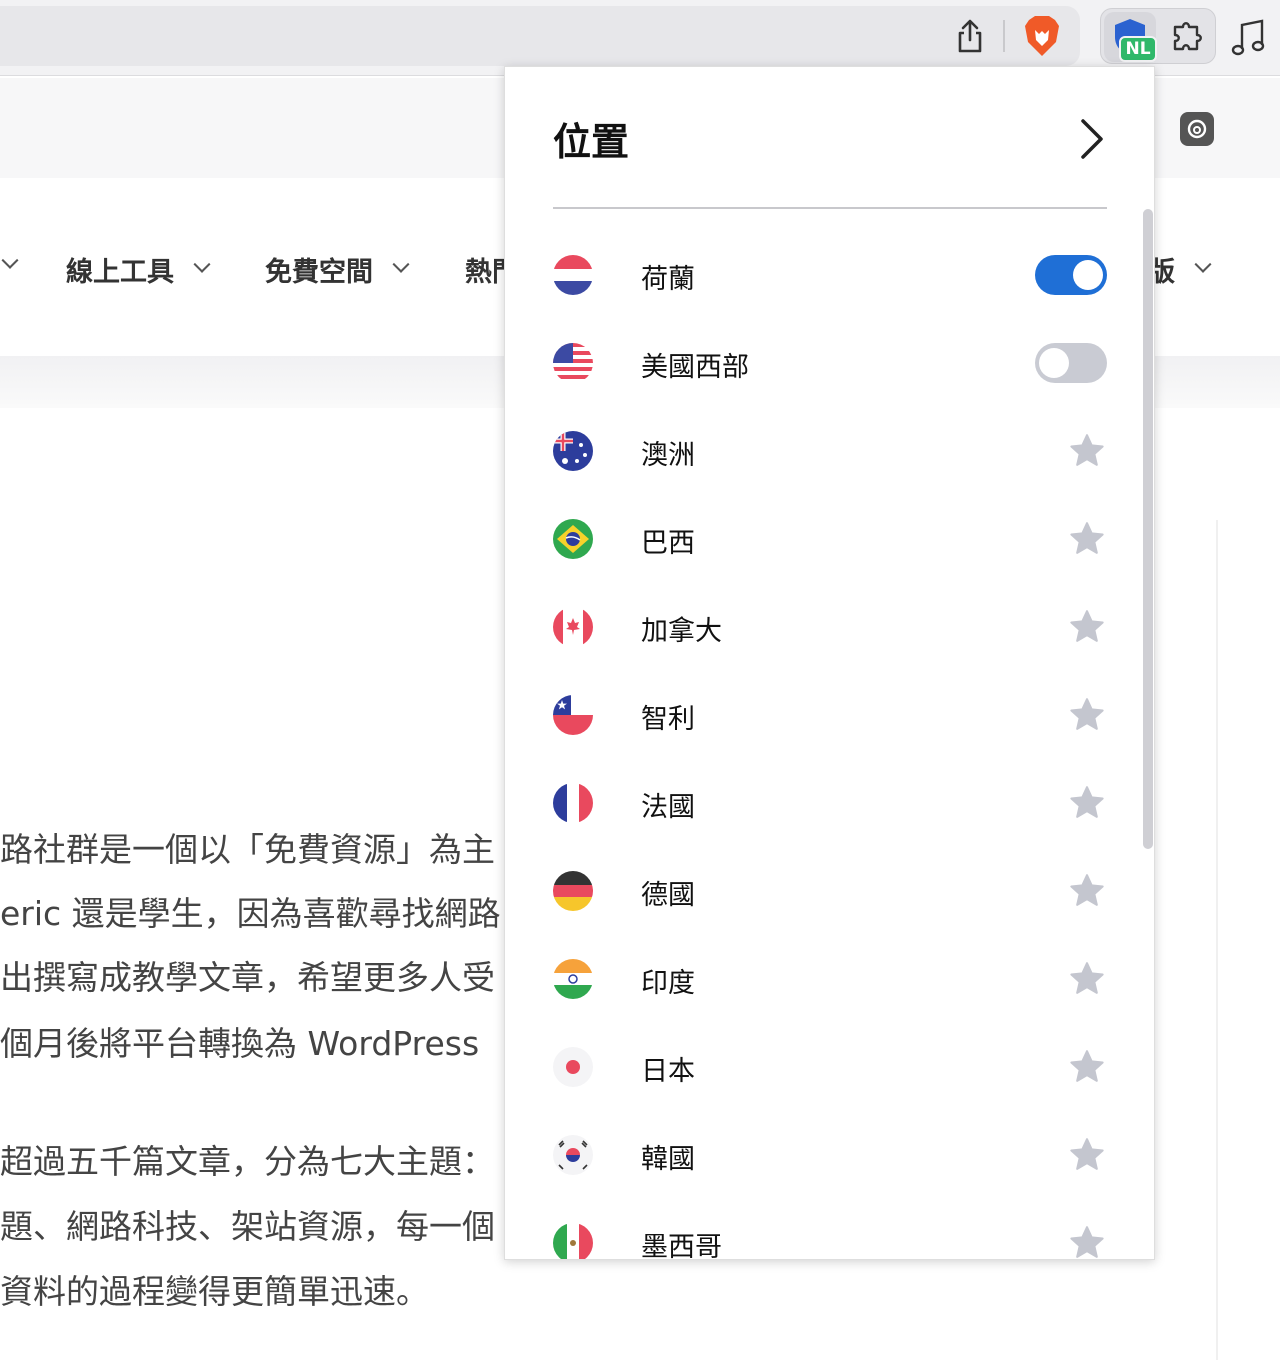 This screenshot has width=1280, height=1360. I want to click on location-label: 印度, so click(668, 983).